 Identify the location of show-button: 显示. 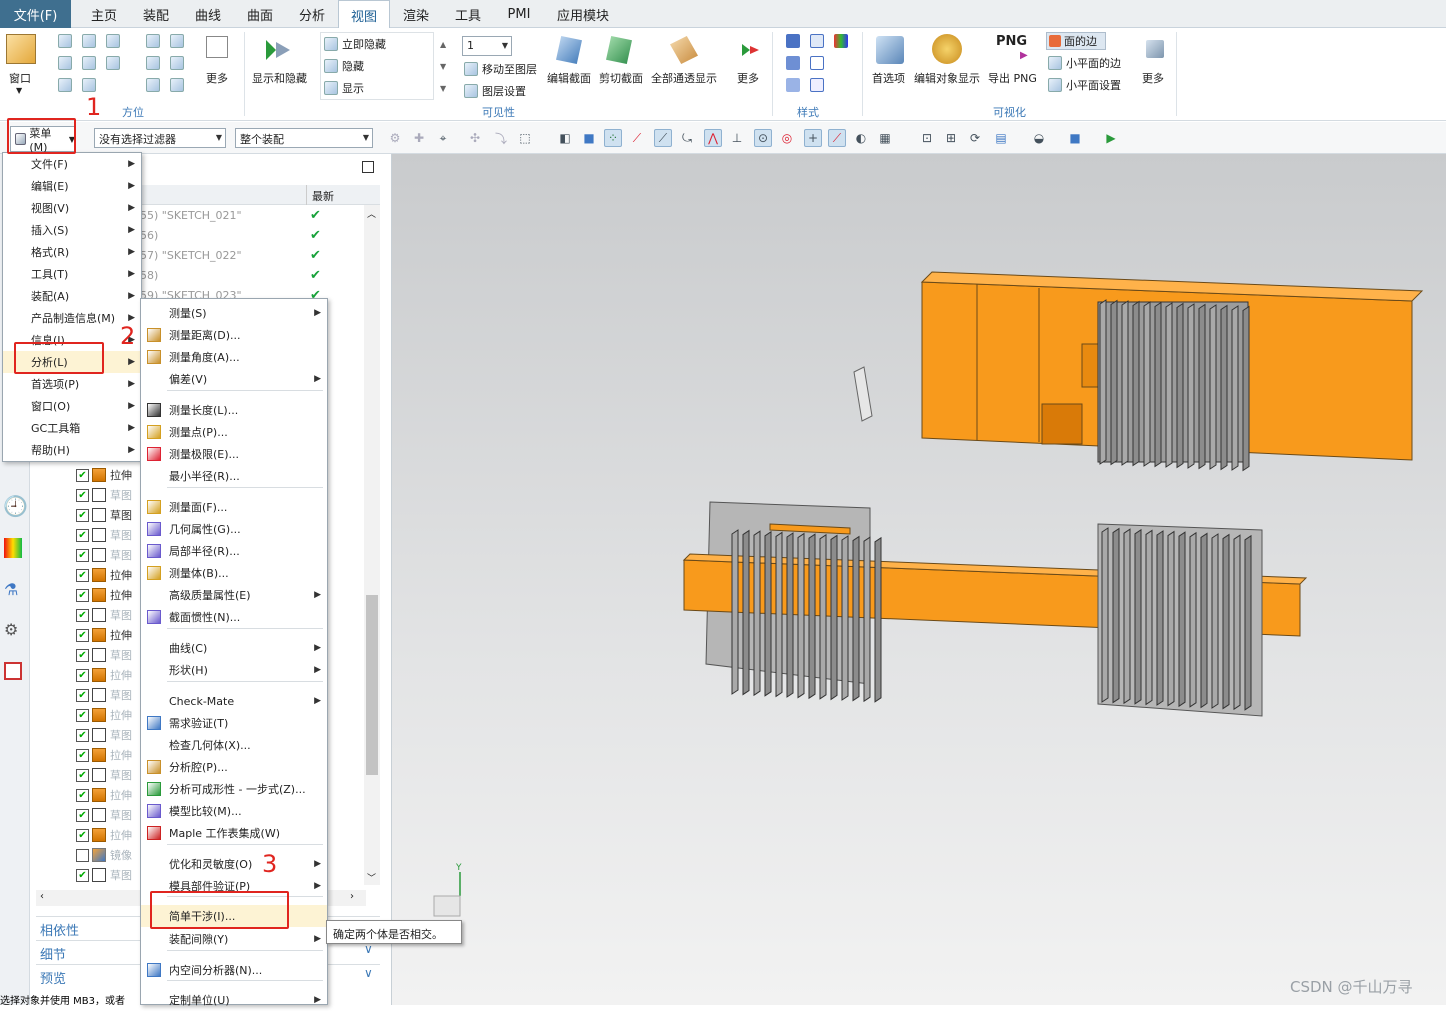
(344, 88).